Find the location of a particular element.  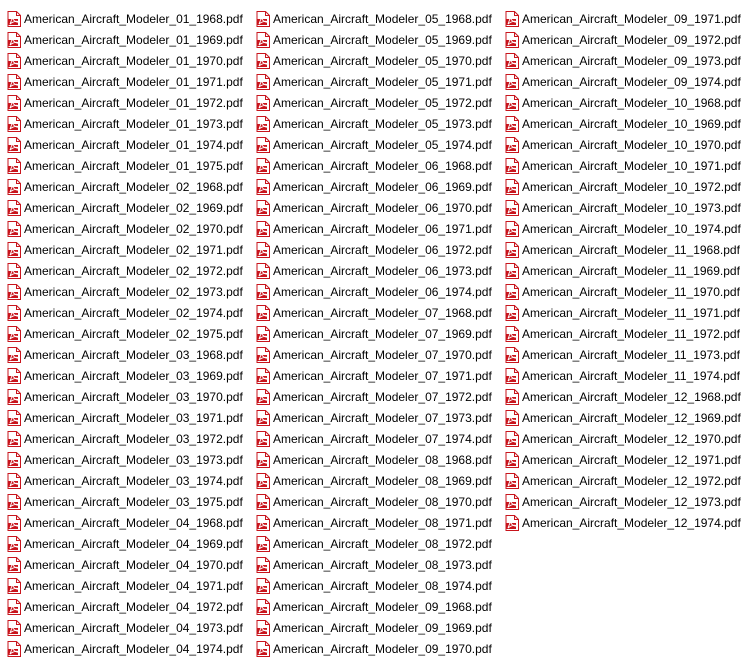

file-item: American_Aircraft_Modeler_07_1970.pdf is located at coordinates (380, 354).